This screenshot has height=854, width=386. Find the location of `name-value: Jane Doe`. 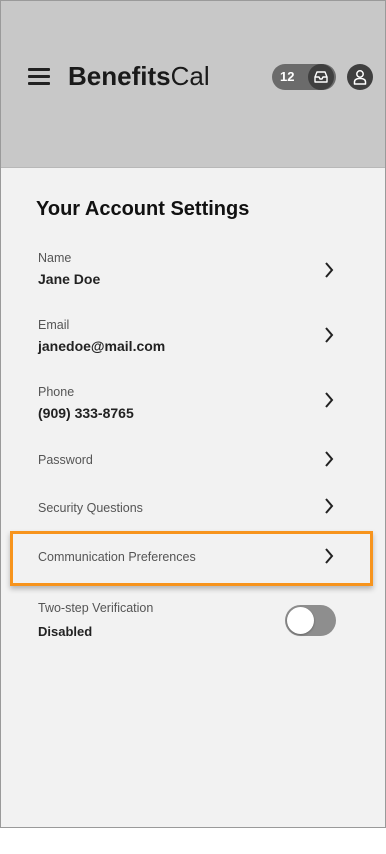

name-value: Jane Doe is located at coordinates (69, 279).